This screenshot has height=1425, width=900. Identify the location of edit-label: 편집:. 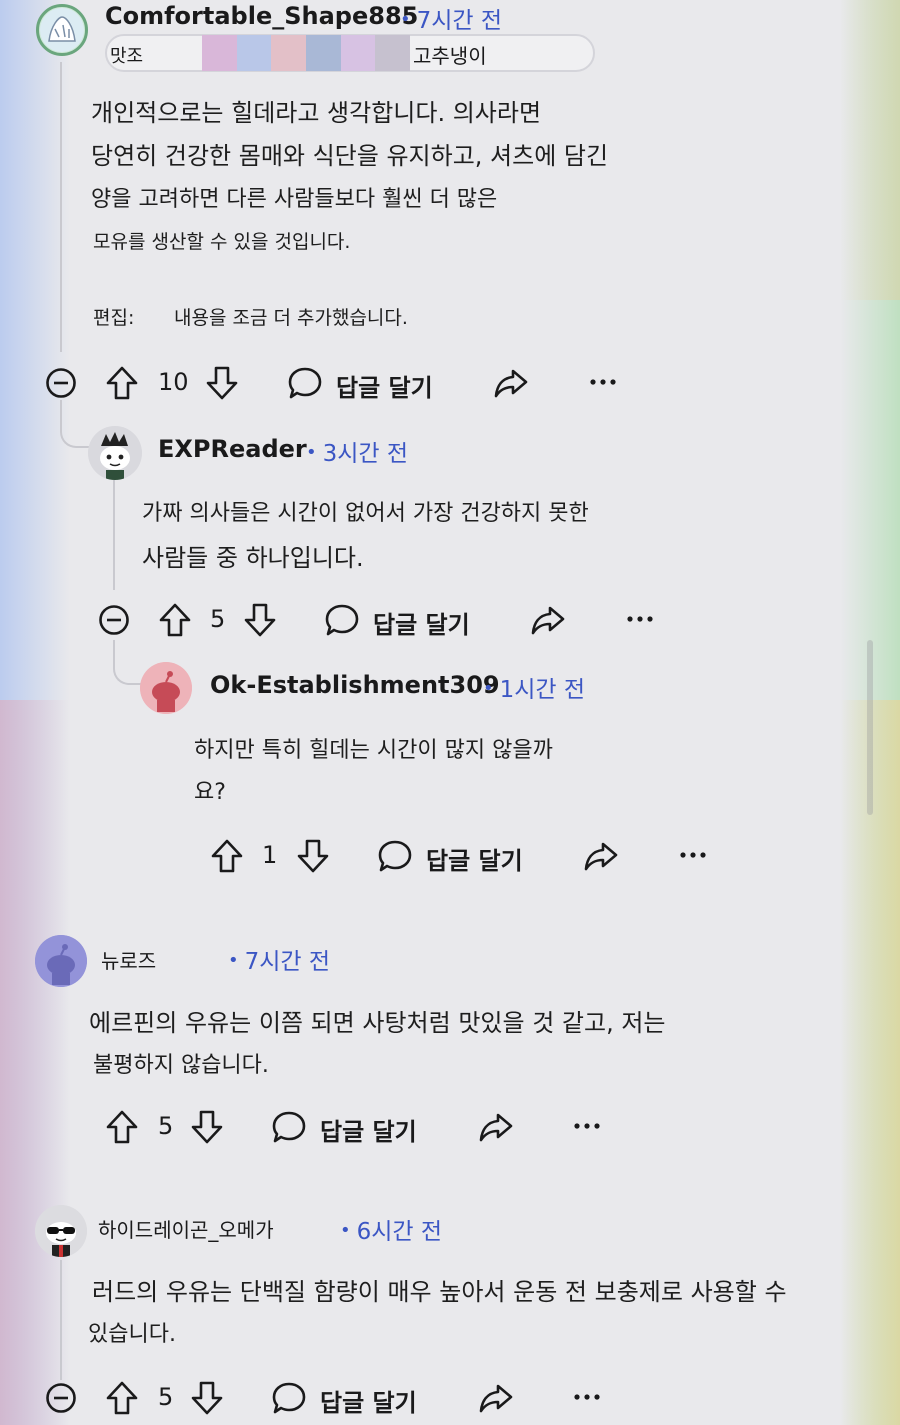
(114, 318).